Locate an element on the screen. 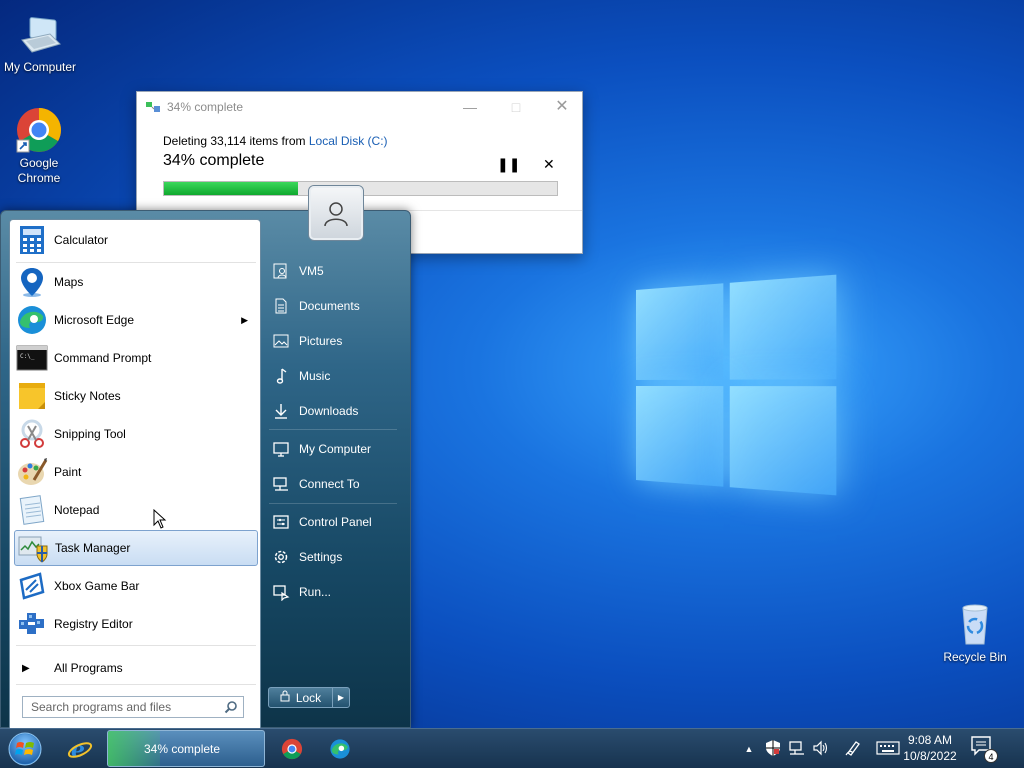  lock-button-group: Lock ▶ is located at coordinates (309, 697).